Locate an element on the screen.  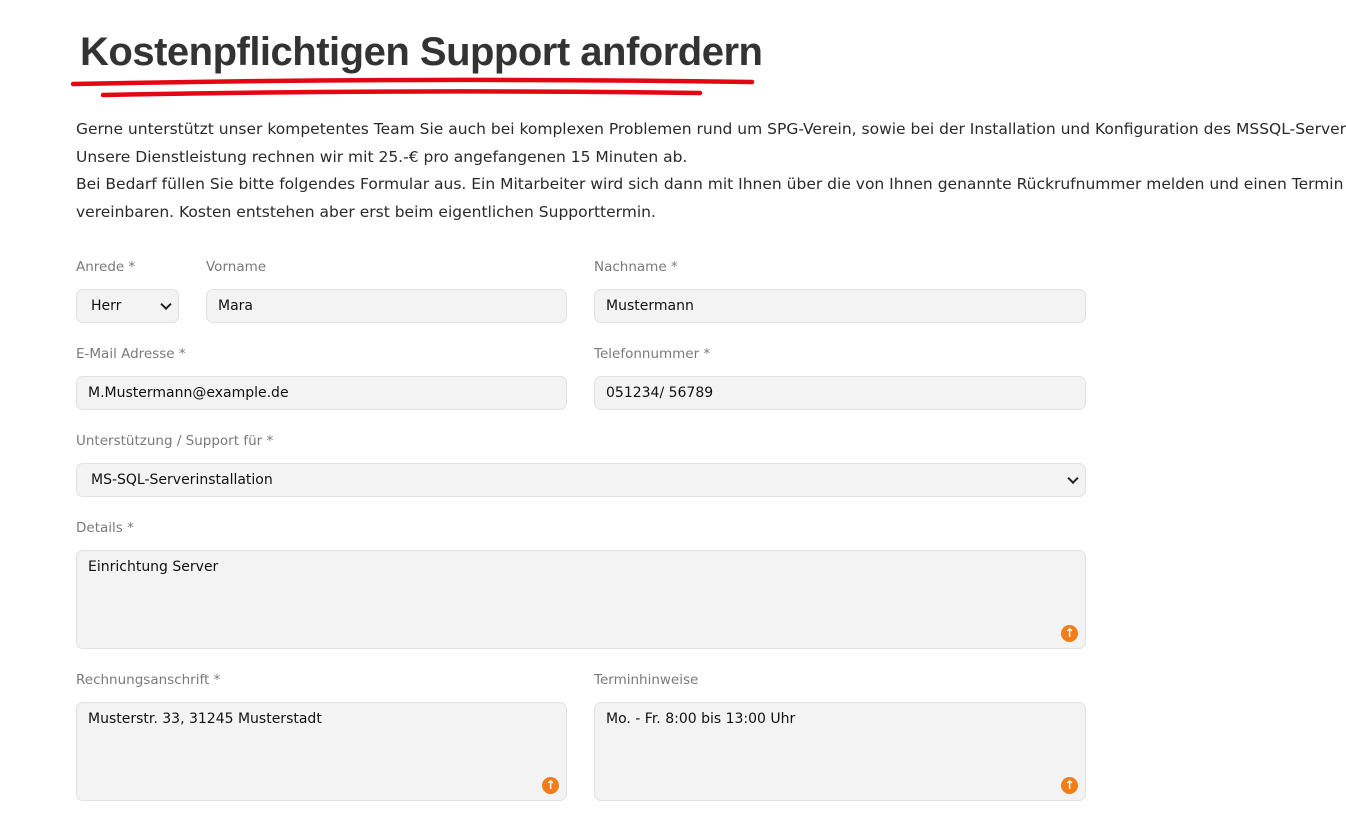
nachname-label: Nachname * is located at coordinates (636, 267).